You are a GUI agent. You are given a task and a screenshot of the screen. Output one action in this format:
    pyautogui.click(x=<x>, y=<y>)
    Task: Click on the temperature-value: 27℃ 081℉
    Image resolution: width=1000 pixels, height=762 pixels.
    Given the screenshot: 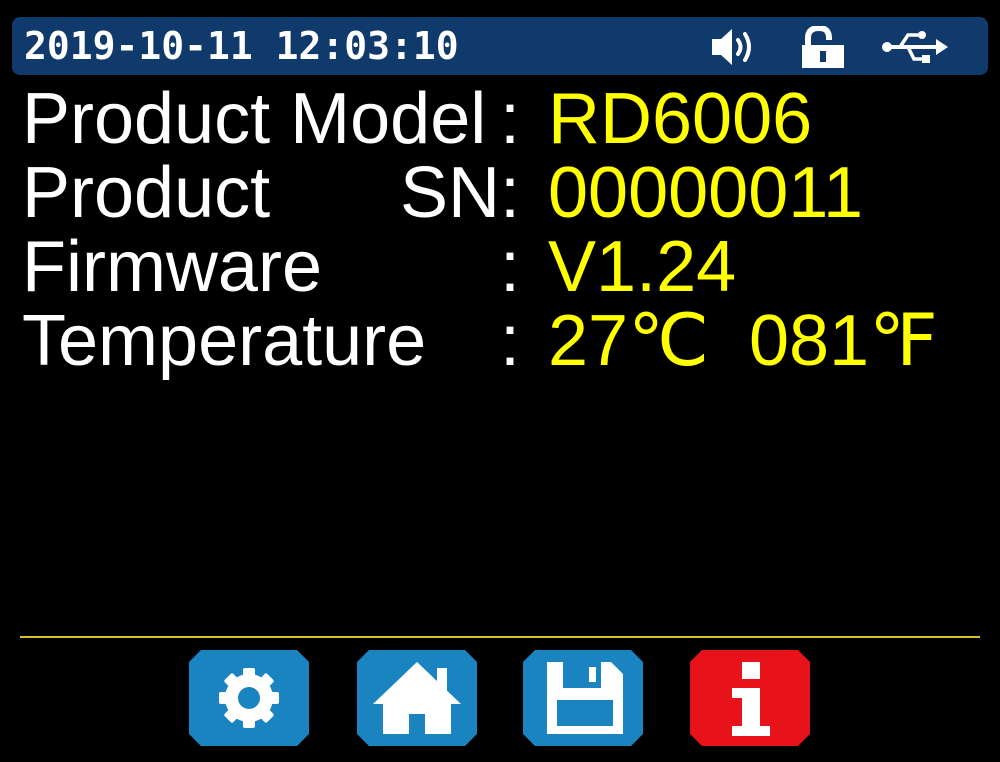 What is the action you would take?
    pyautogui.click(x=743, y=341)
    